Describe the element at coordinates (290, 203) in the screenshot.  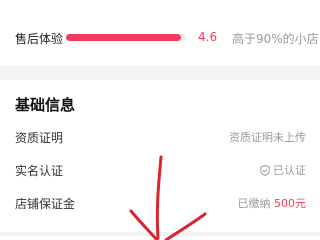
I see `deposit-amount: 500元` at that location.